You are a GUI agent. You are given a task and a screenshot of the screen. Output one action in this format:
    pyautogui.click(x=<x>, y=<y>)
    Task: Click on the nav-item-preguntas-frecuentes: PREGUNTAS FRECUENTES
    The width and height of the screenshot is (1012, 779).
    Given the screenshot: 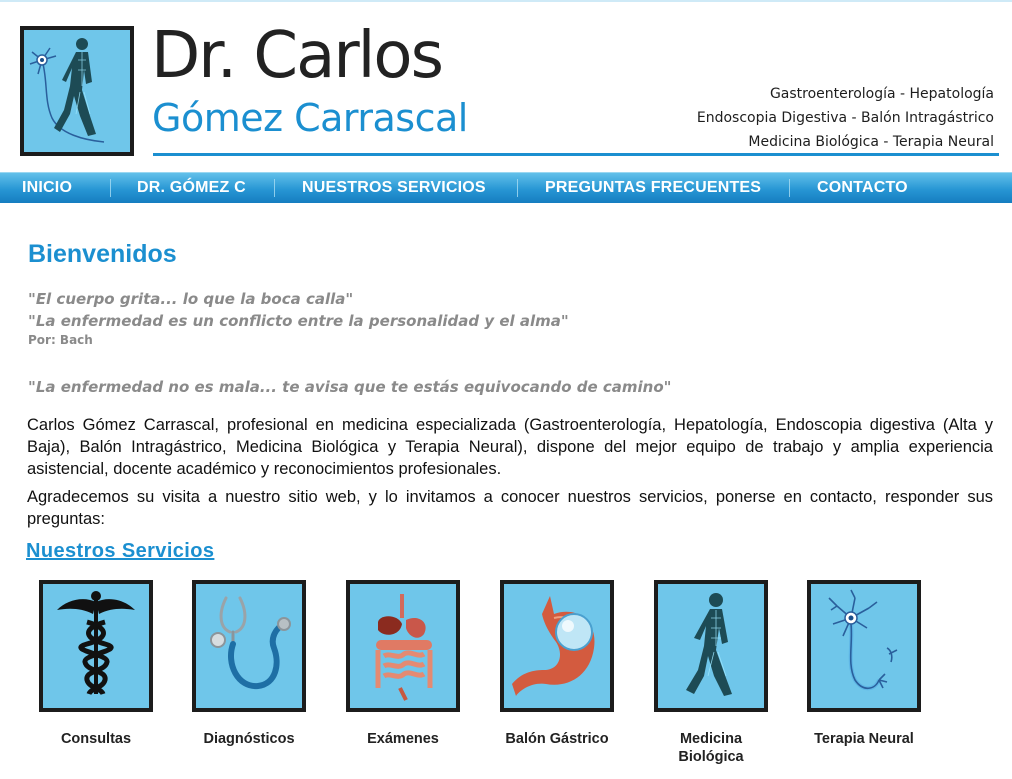 What is the action you would take?
    pyautogui.click(x=653, y=188)
    